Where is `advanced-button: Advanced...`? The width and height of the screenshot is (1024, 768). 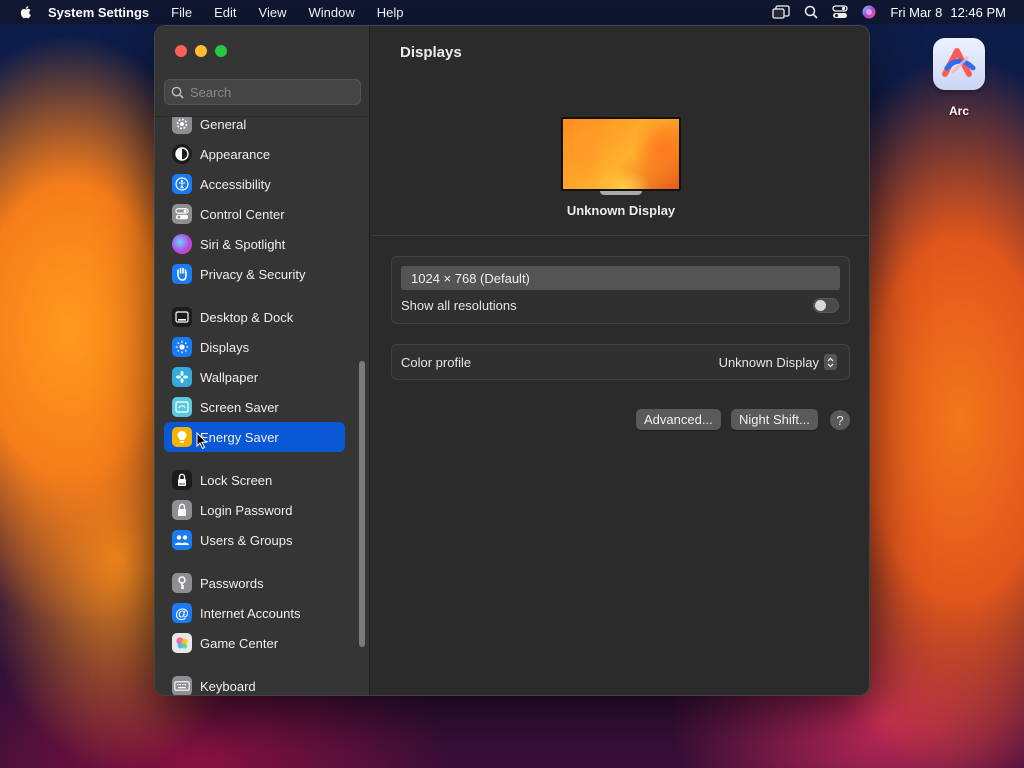
advanced-button: Advanced... is located at coordinates (678, 419).